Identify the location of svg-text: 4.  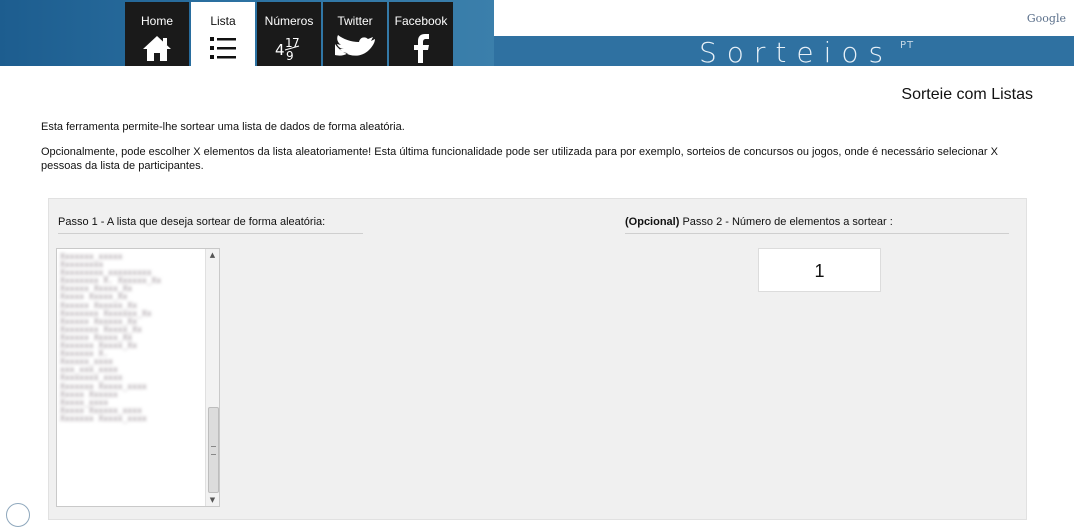
(280, 50).